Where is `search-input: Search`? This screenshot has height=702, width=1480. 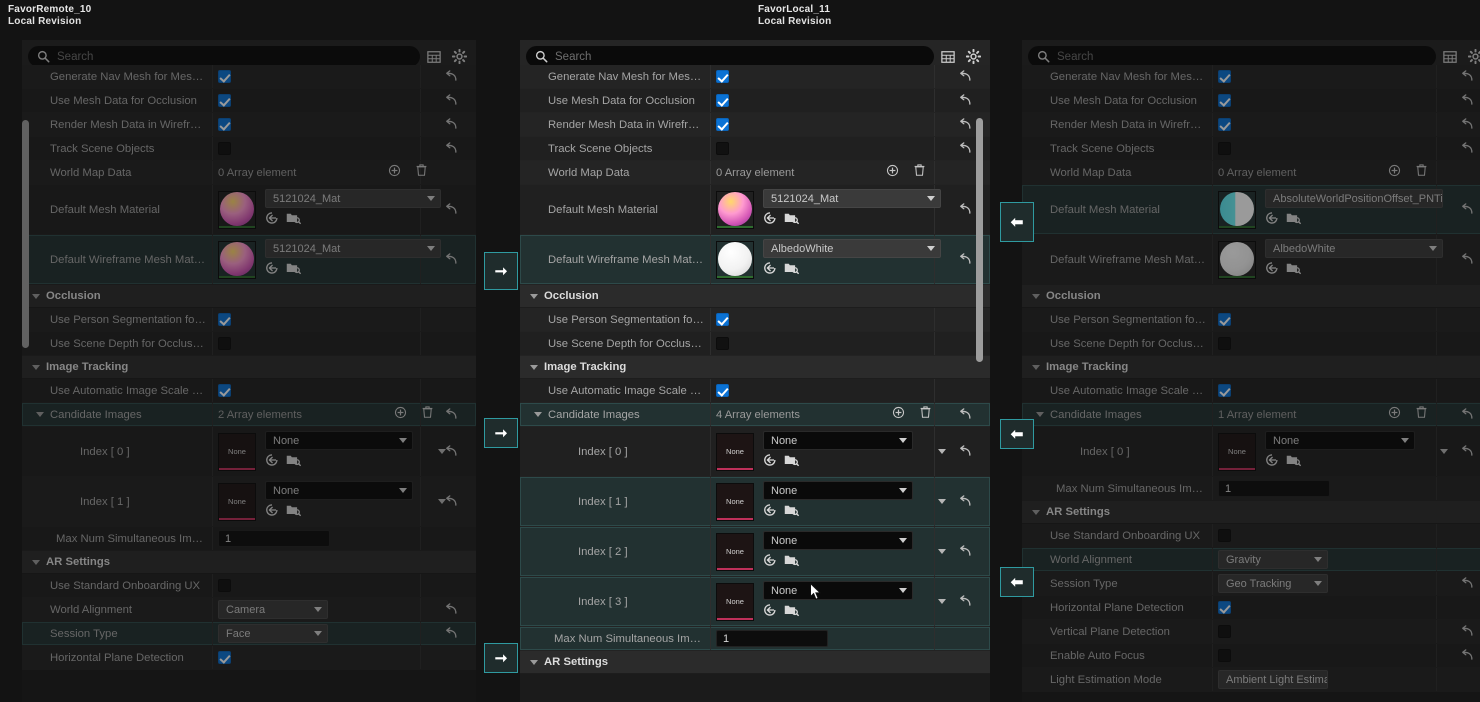
search-input: Search is located at coordinates (1232, 56).